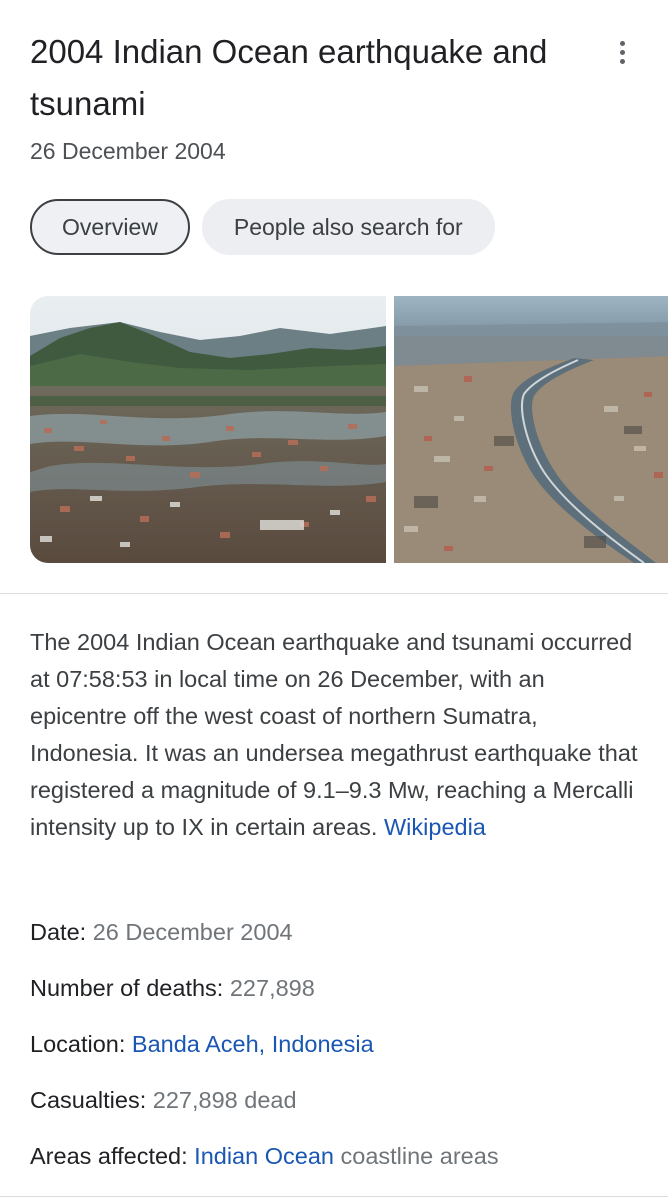  What do you see at coordinates (419, 1156) in the screenshot?
I see `fact-value: coastline areas` at bounding box center [419, 1156].